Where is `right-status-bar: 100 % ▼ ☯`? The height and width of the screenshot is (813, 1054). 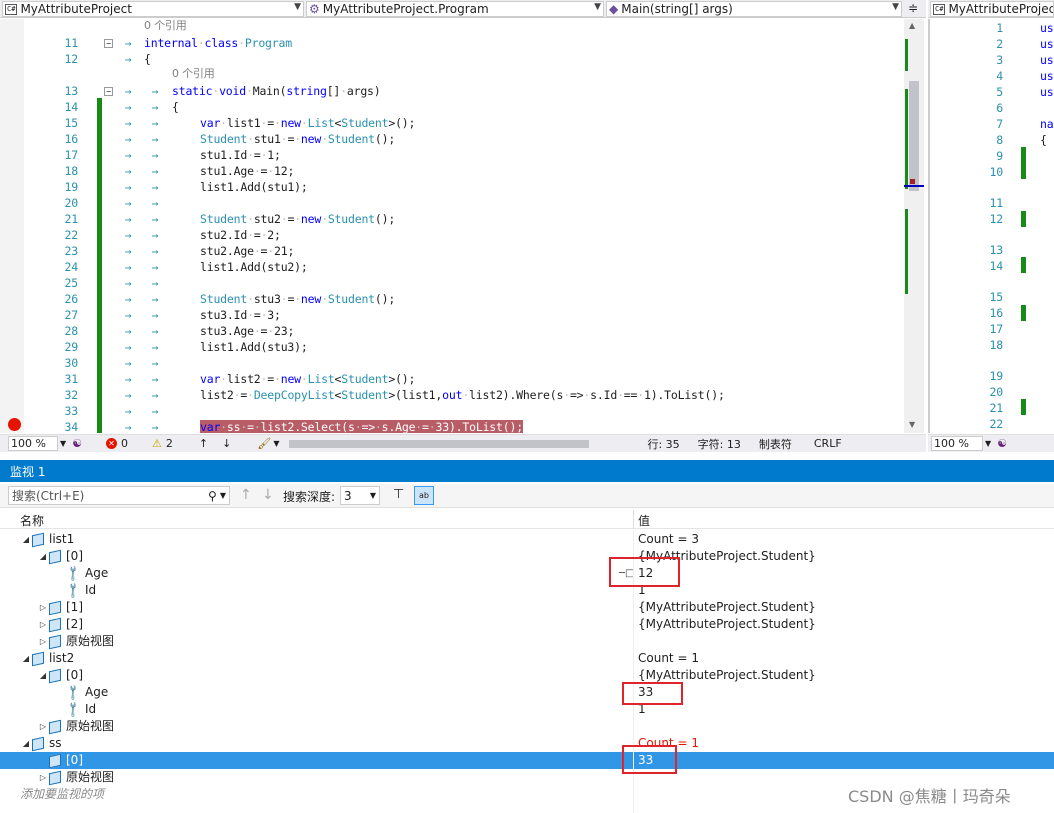
right-status-bar: 100 % ▼ ☯ is located at coordinates (991, 443).